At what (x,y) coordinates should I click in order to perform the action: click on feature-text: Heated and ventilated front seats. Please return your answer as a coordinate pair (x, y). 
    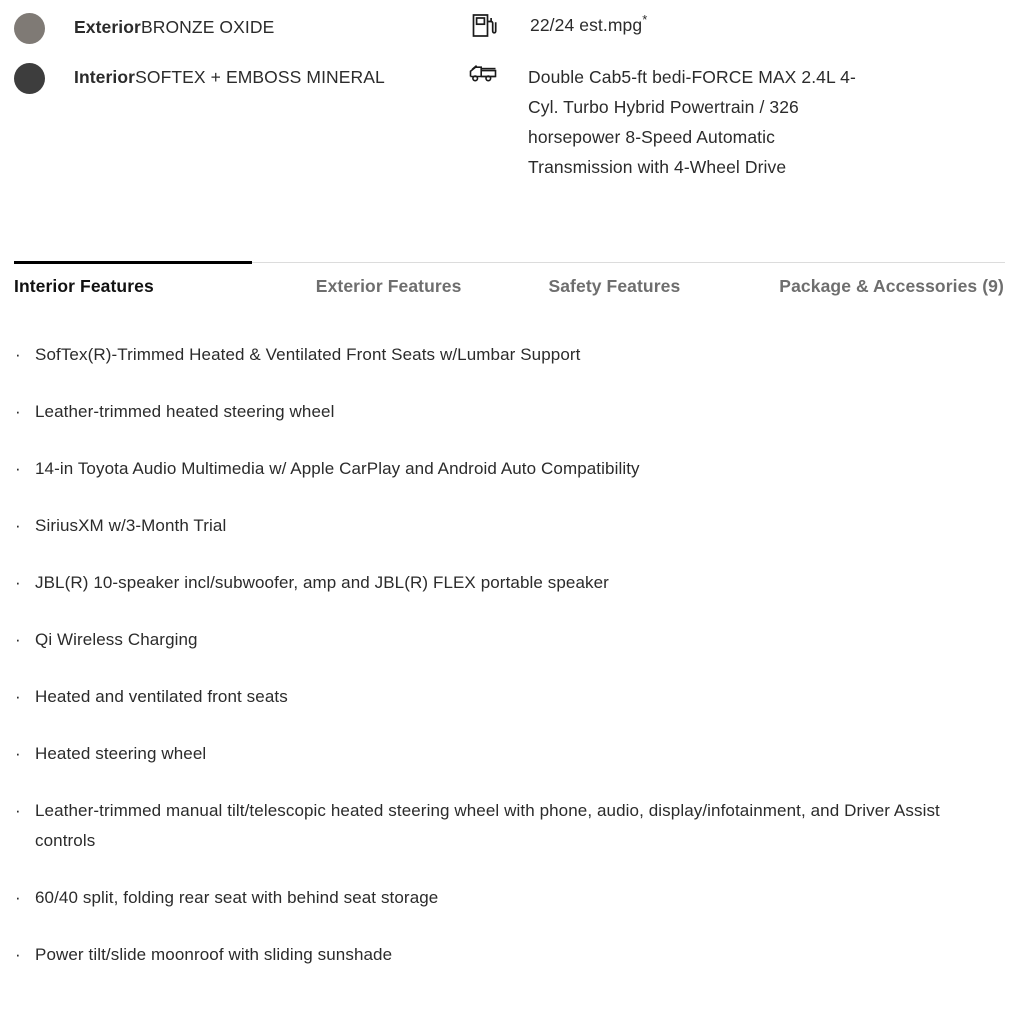
    Looking at the image, I should click on (161, 696).